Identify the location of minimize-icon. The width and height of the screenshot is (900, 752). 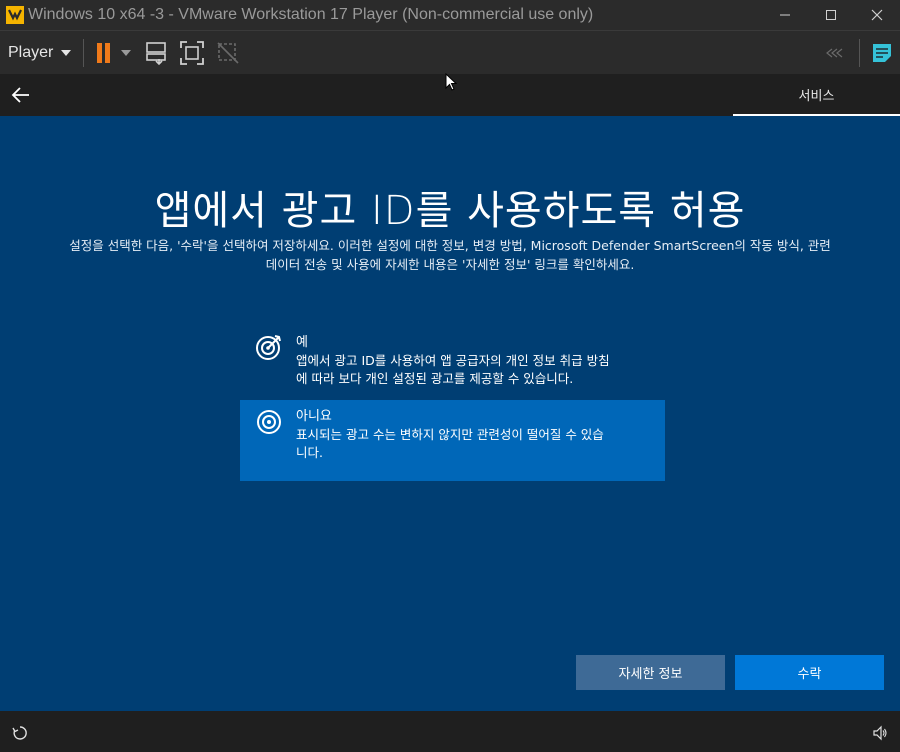
(785, 15).